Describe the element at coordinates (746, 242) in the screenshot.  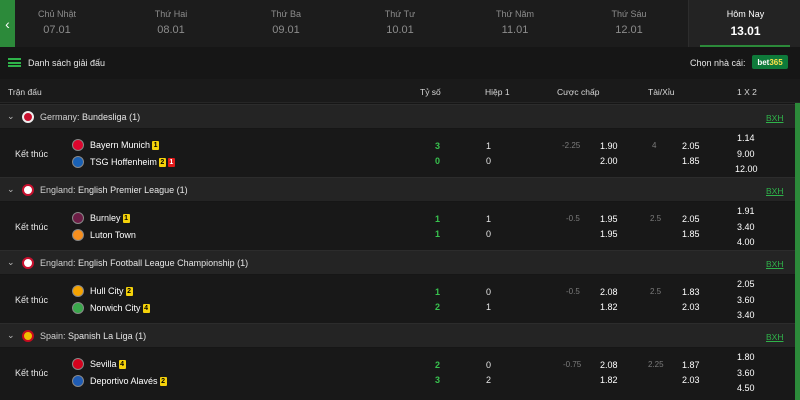
I see `odds-2: 4.00` at that location.